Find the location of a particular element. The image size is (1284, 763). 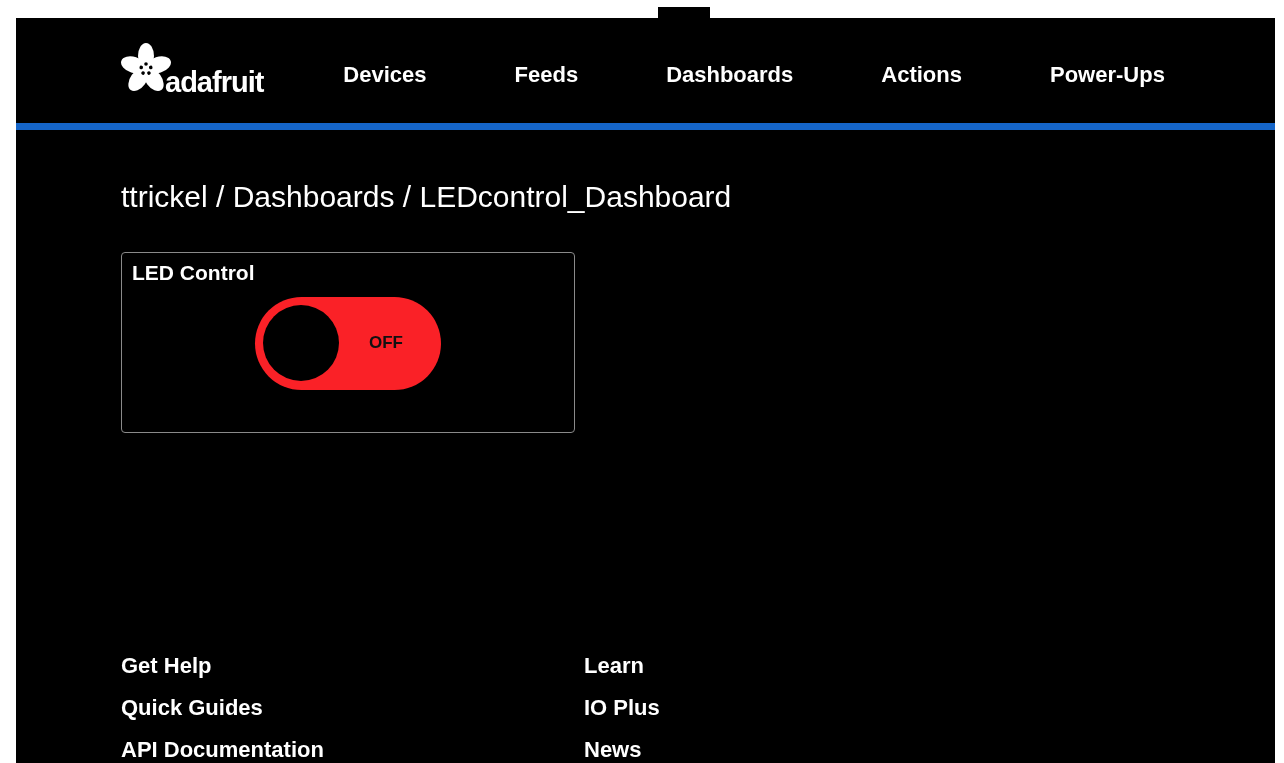

toggle-switch: OFF is located at coordinates (348, 343).